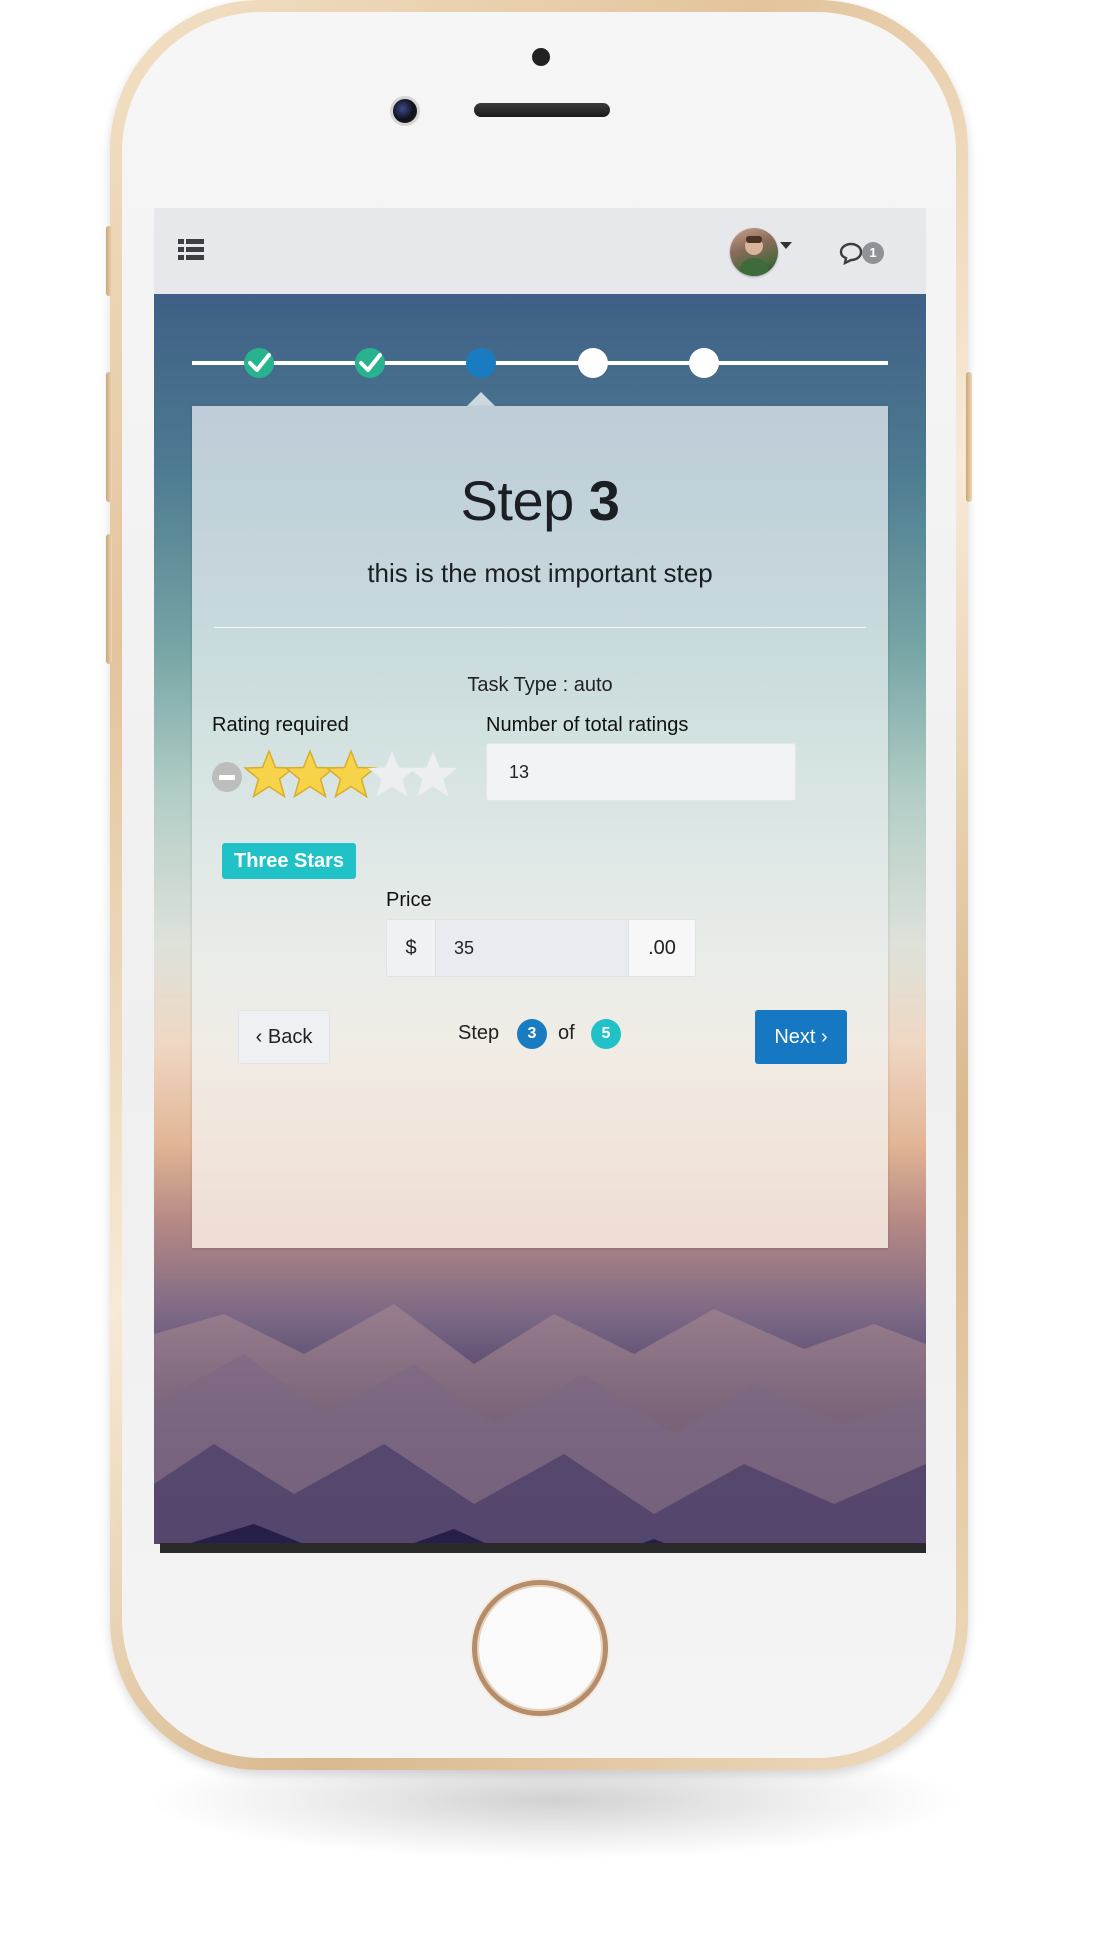 The image size is (1106, 1941). What do you see at coordinates (109, 261) in the screenshot?
I see `mute-switch` at bounding box center [109, 261].